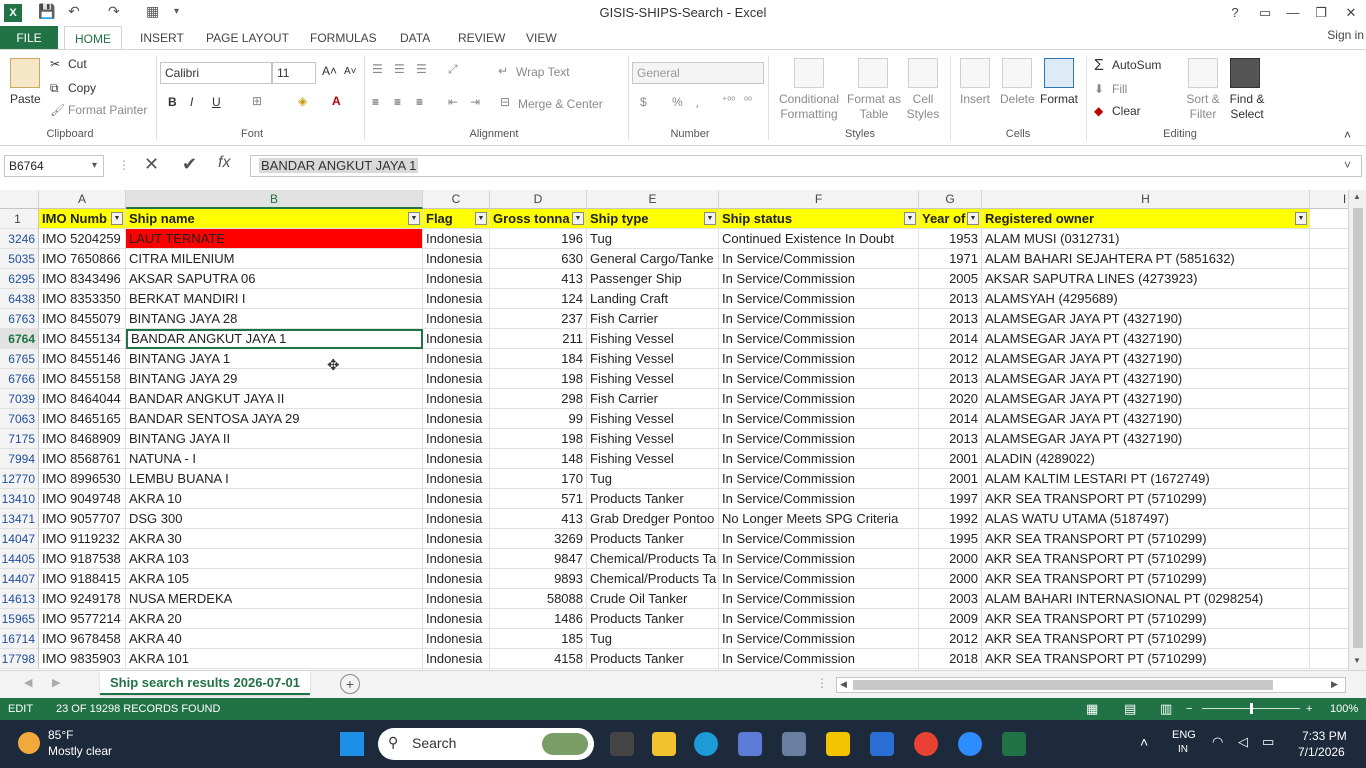  Describe the element at coordinates (538, 459) in the screenshot. I see `cell-gt: 148` at that location.